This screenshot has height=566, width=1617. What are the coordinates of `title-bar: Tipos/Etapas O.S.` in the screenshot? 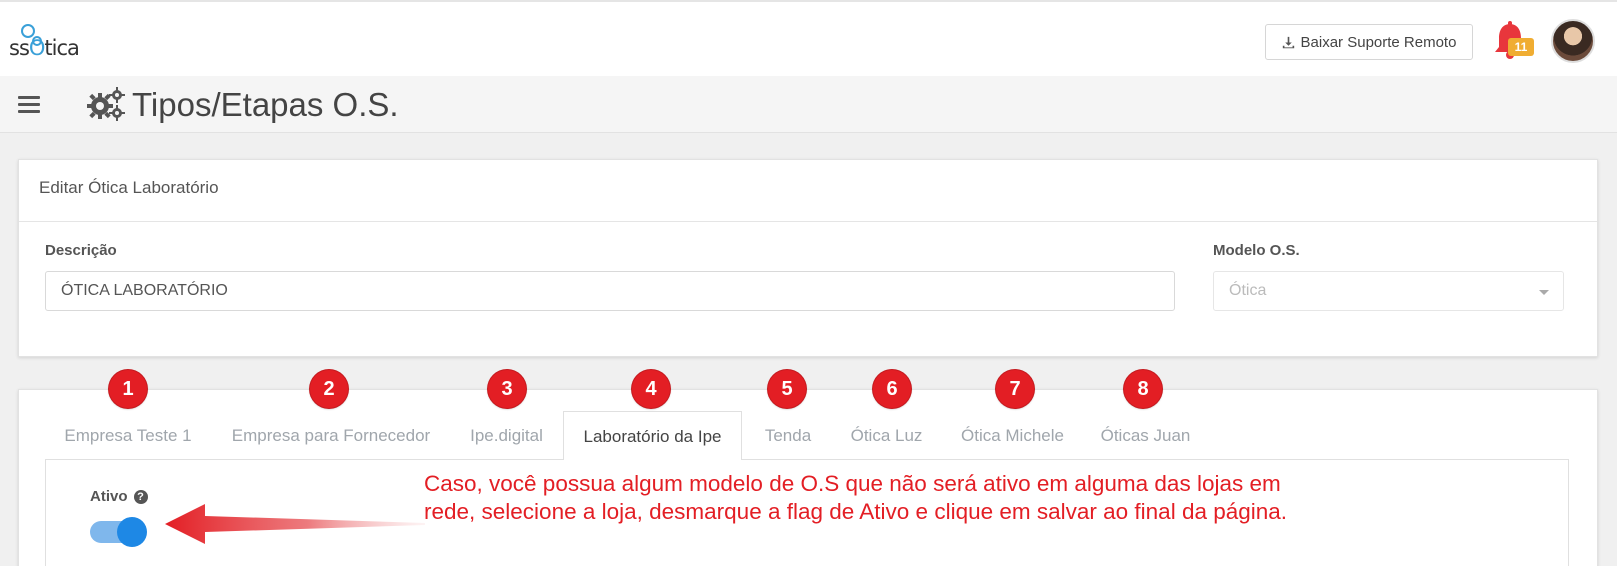 It's located at (808, 104).